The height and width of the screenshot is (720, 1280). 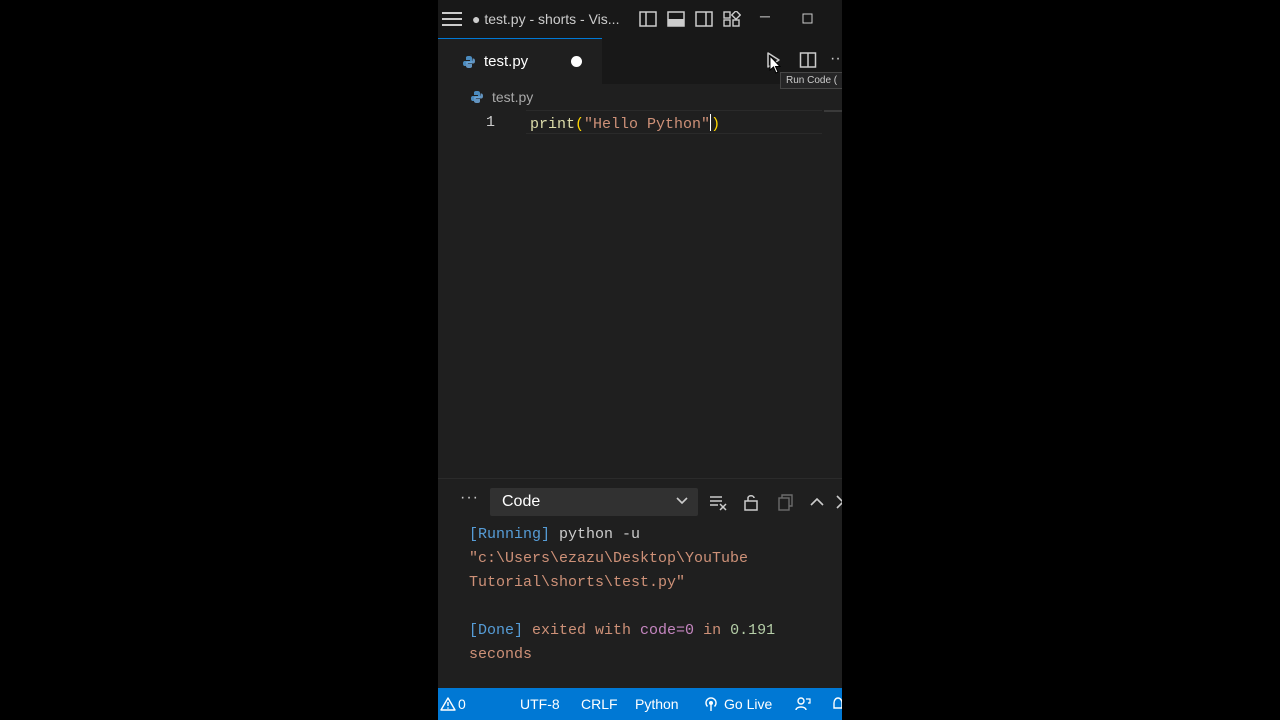 What do you see at coordinates (580, 124) in the screenshot?
I see `code-open-paren: (` at bounding box center [580, 124].